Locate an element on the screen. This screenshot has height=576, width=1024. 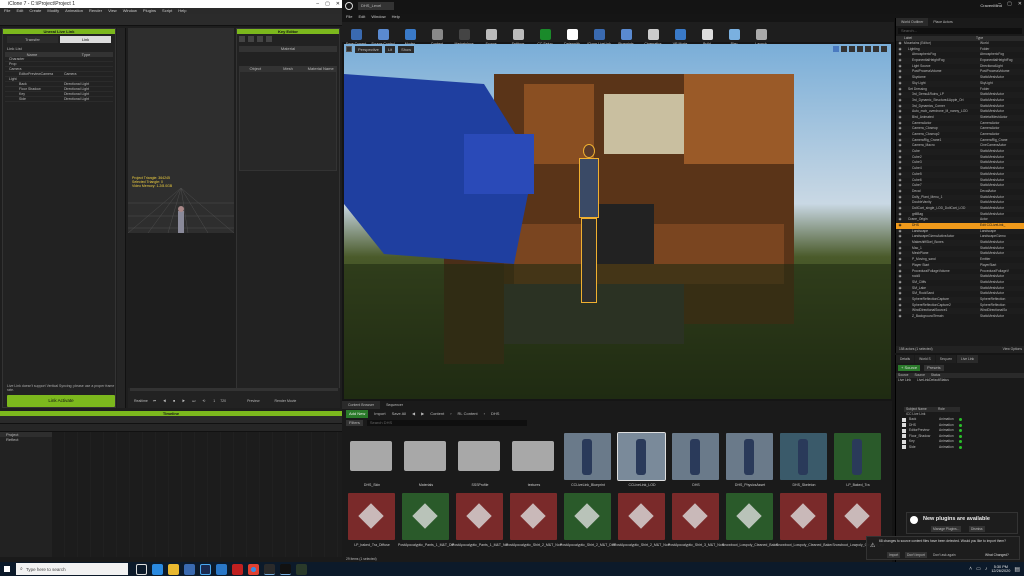
details-tab-2: Seq.uen is located at coordinates (946, 359).